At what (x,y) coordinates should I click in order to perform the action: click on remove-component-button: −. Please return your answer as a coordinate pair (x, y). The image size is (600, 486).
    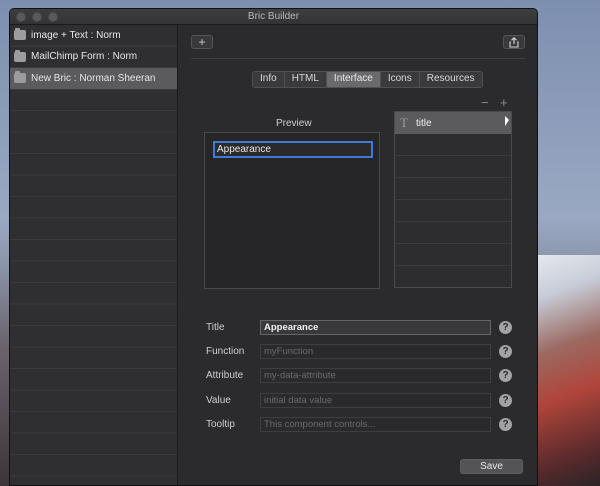
    Looking at the image, I should click on (485, 102).